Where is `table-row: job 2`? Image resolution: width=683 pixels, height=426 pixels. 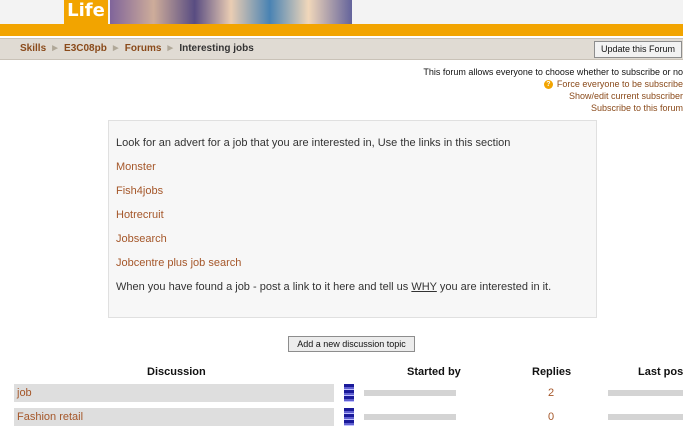 table-row: job 2 is located at coordinates (348, 393).